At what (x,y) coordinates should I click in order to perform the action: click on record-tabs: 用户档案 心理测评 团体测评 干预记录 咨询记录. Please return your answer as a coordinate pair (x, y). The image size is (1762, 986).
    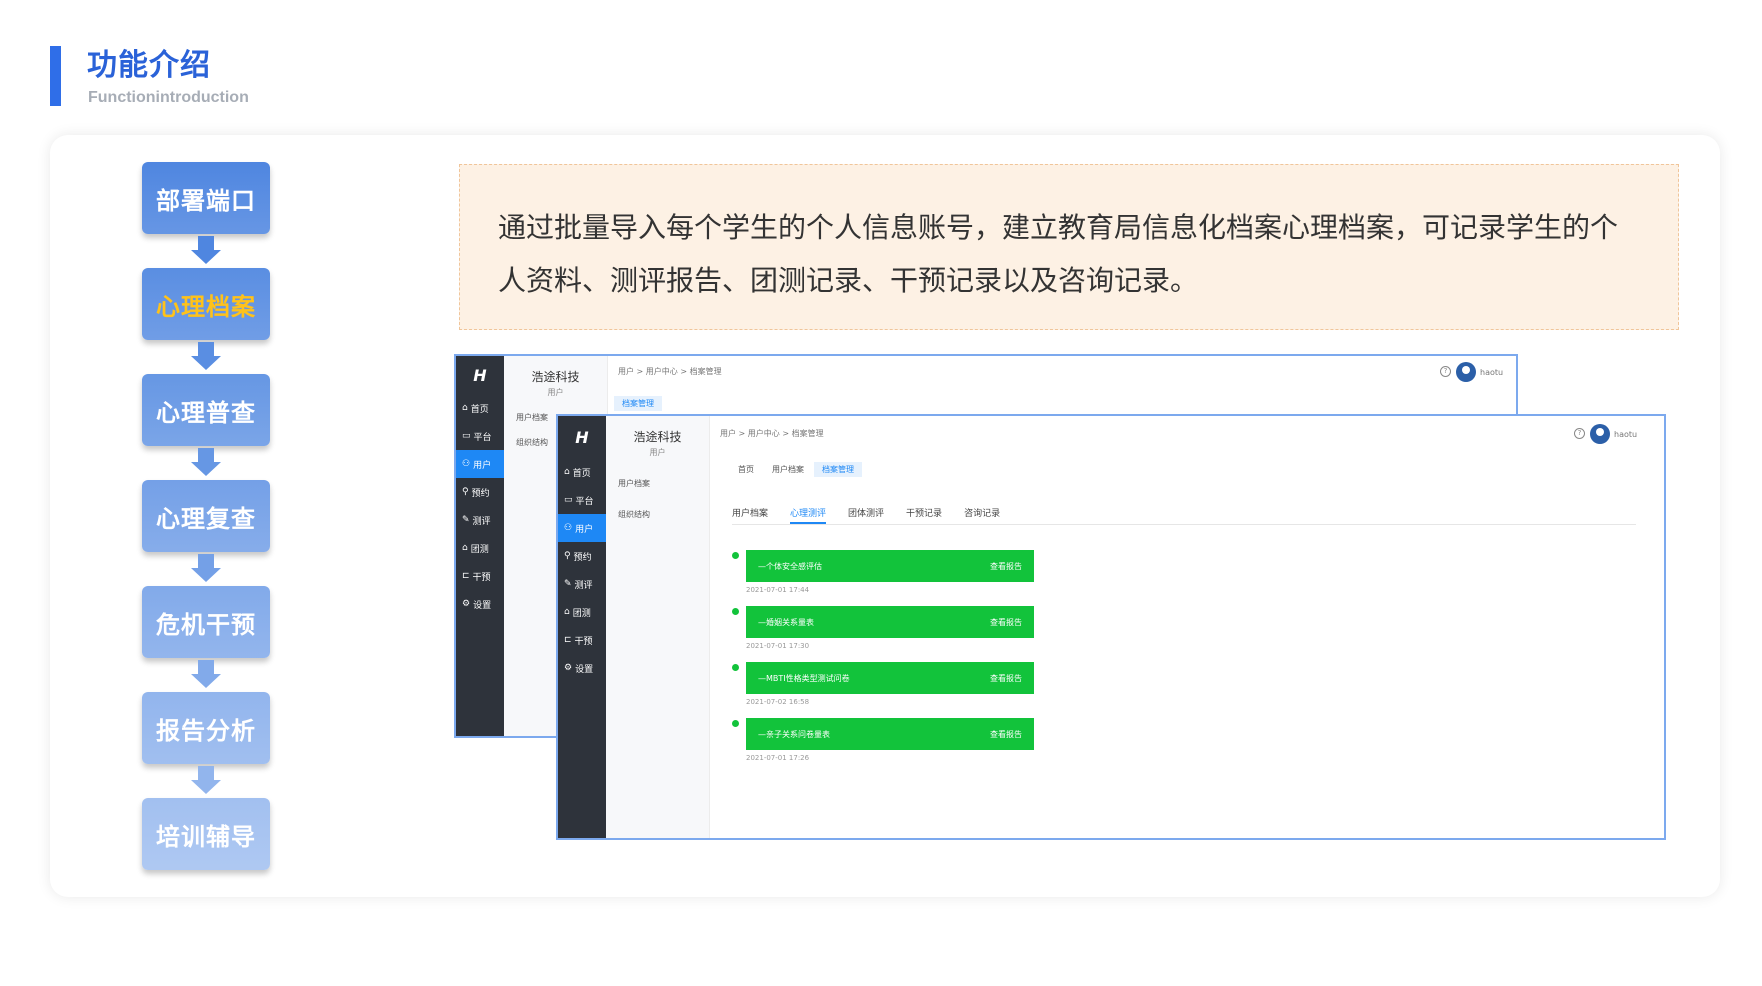
    Looking at the image, I should click on (866, 515).